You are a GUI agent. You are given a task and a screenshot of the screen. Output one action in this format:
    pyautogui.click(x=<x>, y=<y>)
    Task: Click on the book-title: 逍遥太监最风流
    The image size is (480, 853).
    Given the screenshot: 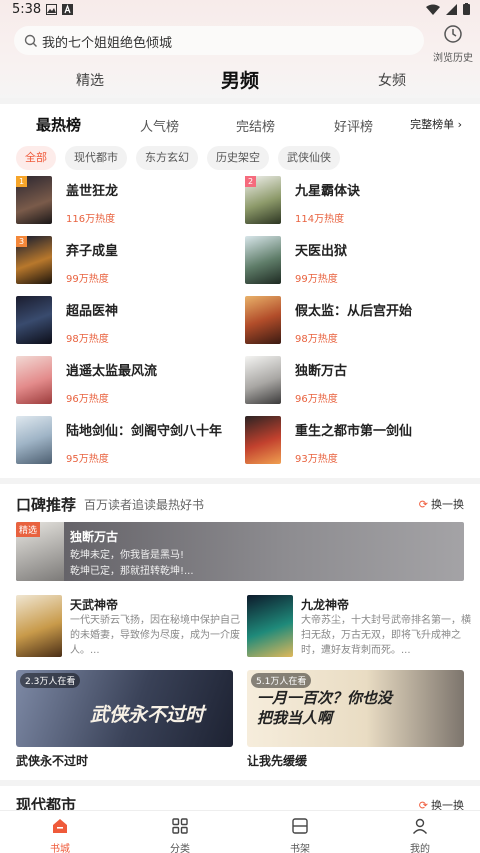 What is the action you would take?
    pyautogui.click(x=112, y=371)
    